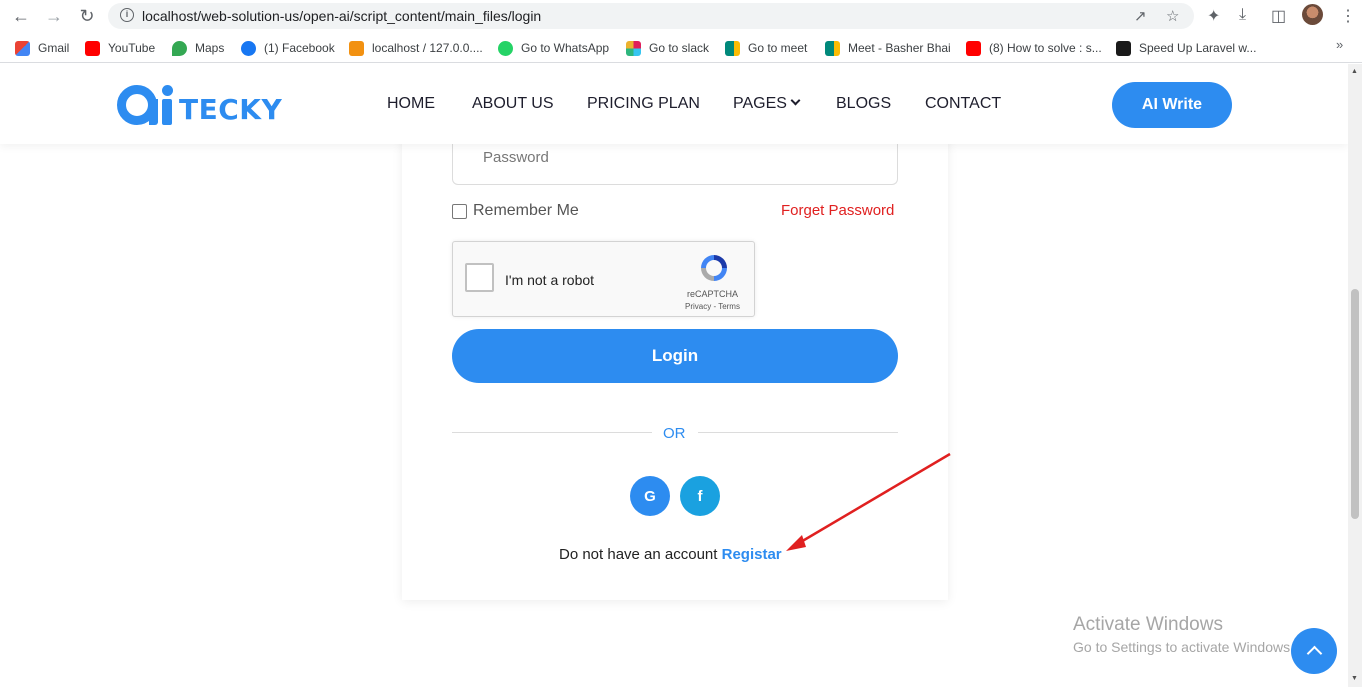  Describe the element at coordinates (963, 104) in the screenshot. I see `nav-contact: CONTACT` at that location.